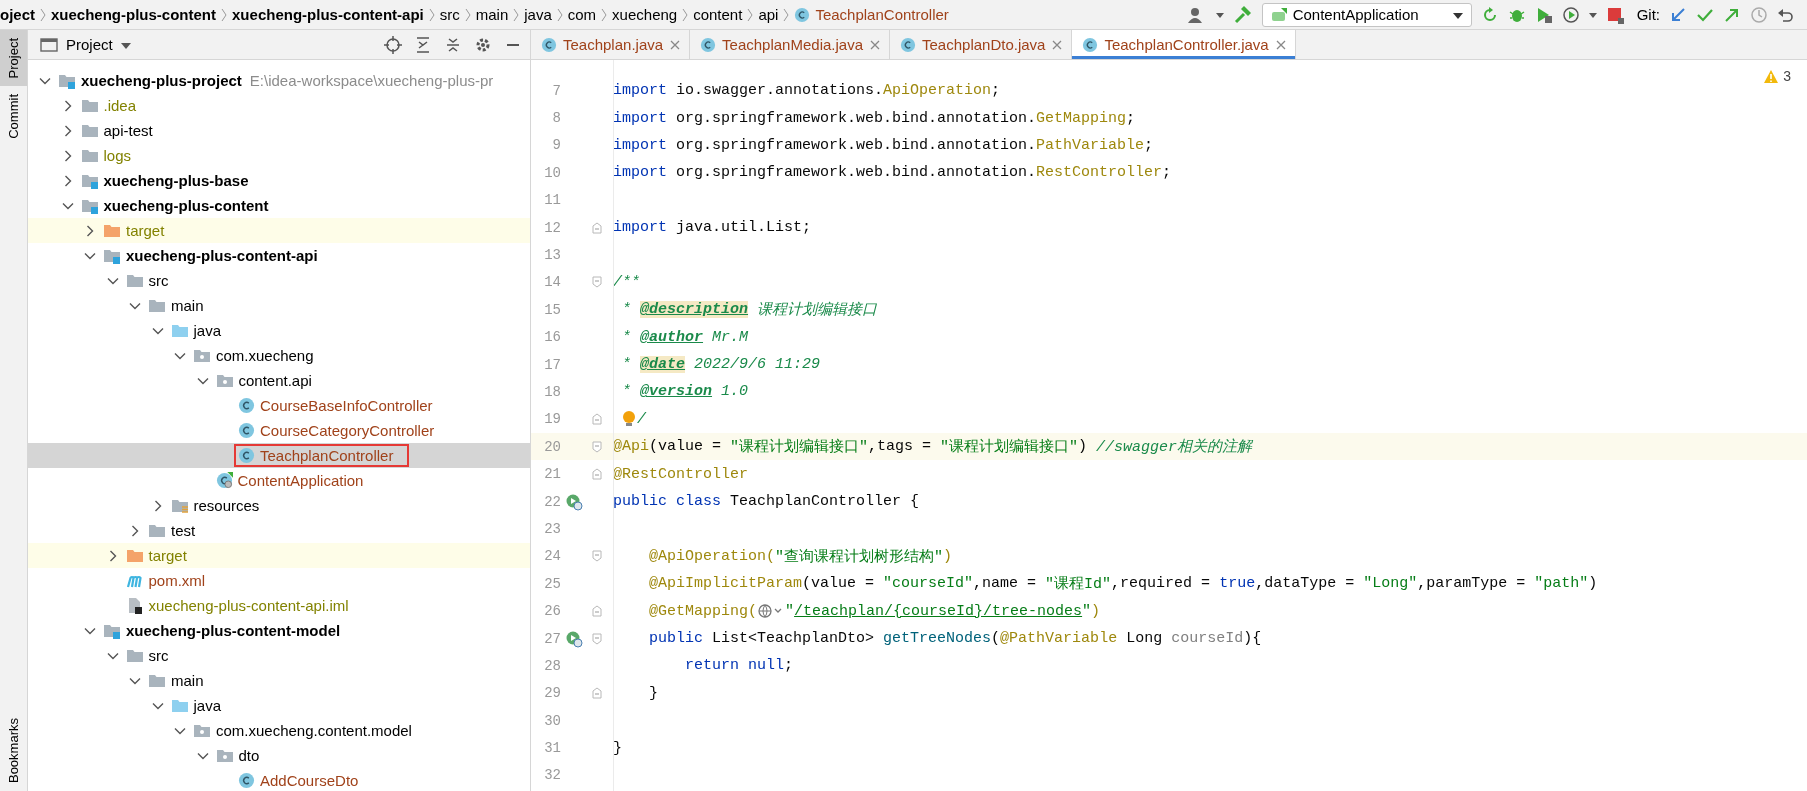 Image resolution: width=1807 pixels, height=791 pixels. What do you see at coordinates (282, 80) in the screenshot?
I see `tree-item: xuecheng-plus-project E:\idea-workspace\xuecheng-plus-pr` at bounding box center [282, 80].